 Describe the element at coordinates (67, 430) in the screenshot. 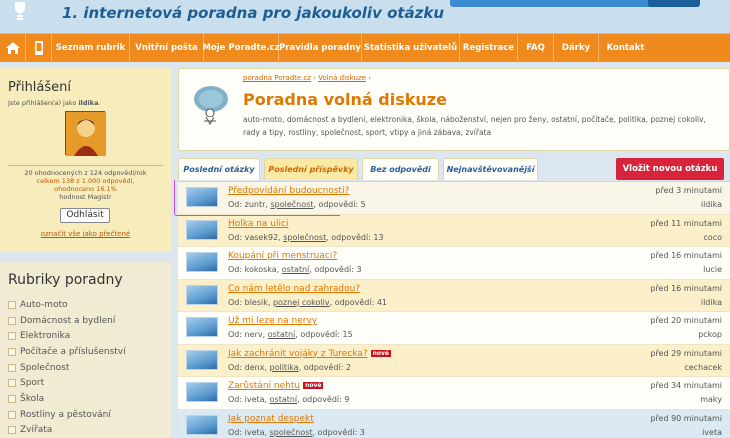

I see `category-item: Zvířata` at that location.